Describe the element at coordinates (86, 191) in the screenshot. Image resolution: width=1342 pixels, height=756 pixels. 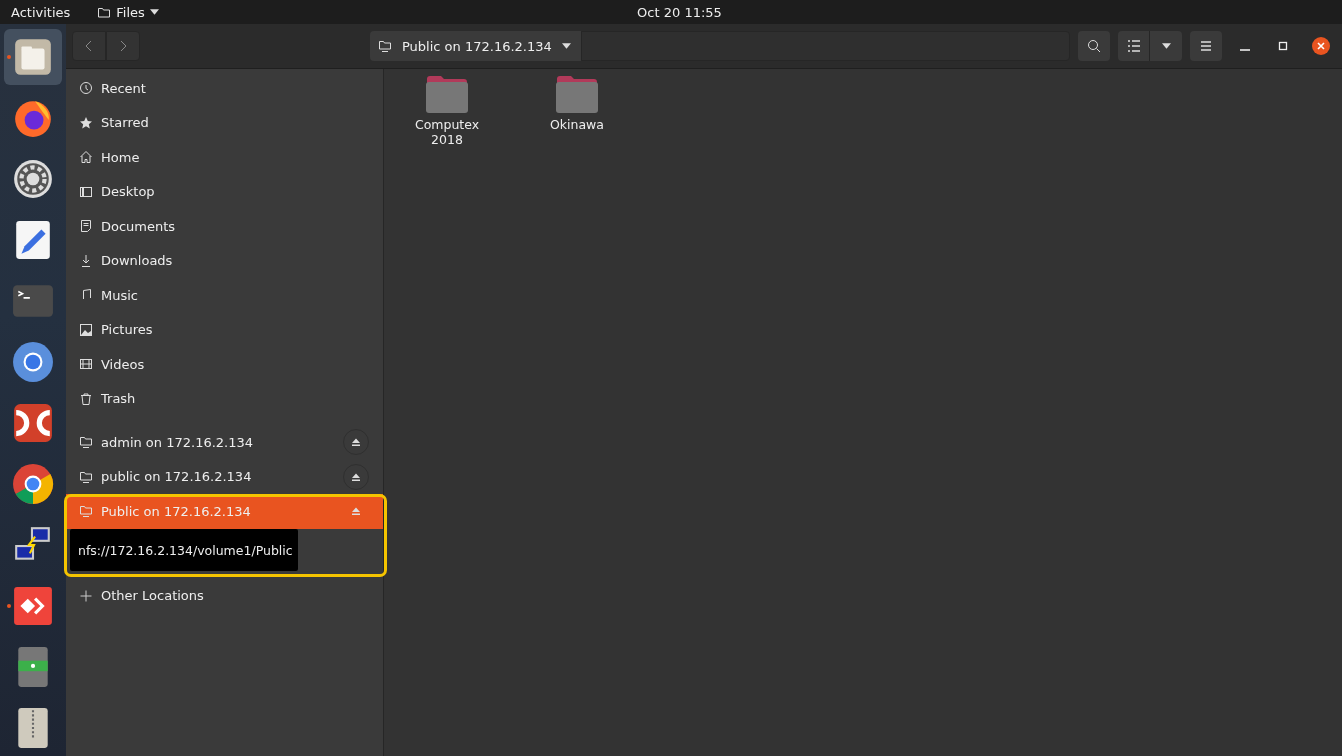
I see `desktop-icon` at that location.